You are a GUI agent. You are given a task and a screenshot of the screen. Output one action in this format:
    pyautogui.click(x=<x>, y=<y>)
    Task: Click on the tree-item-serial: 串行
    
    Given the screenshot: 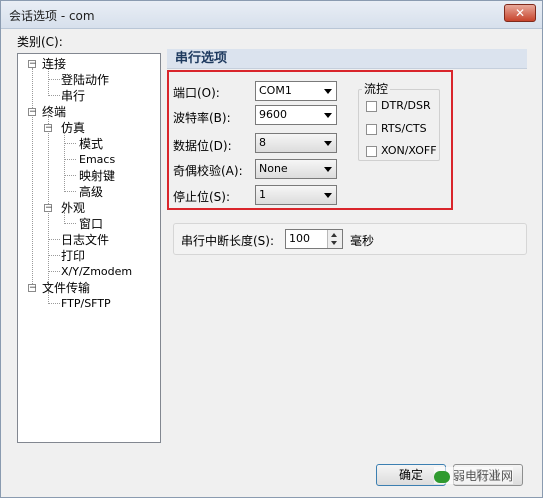 What is the action you would take?
    pyautogui.click(x=73, y=96)
    